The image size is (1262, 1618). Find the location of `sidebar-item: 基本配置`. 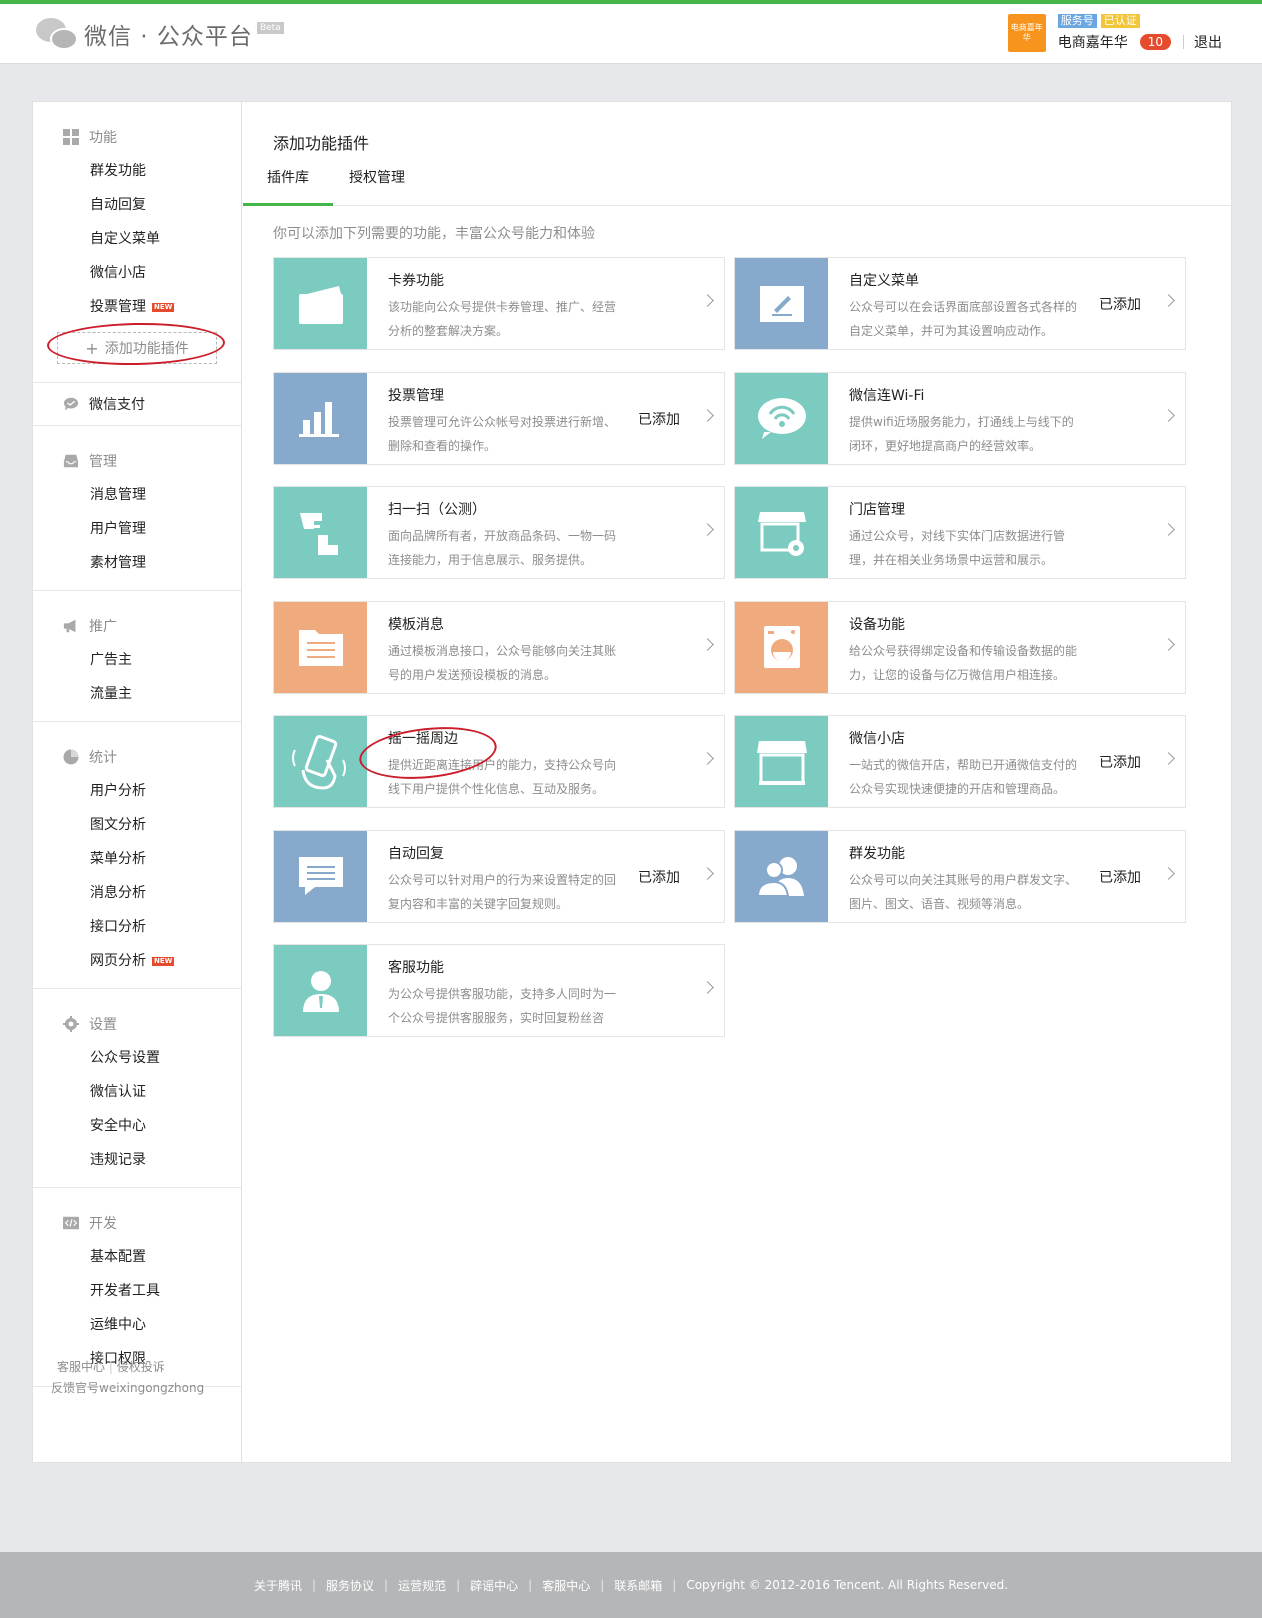

sidebar-item: 基本配置 is located at coordinates (137, 1257).